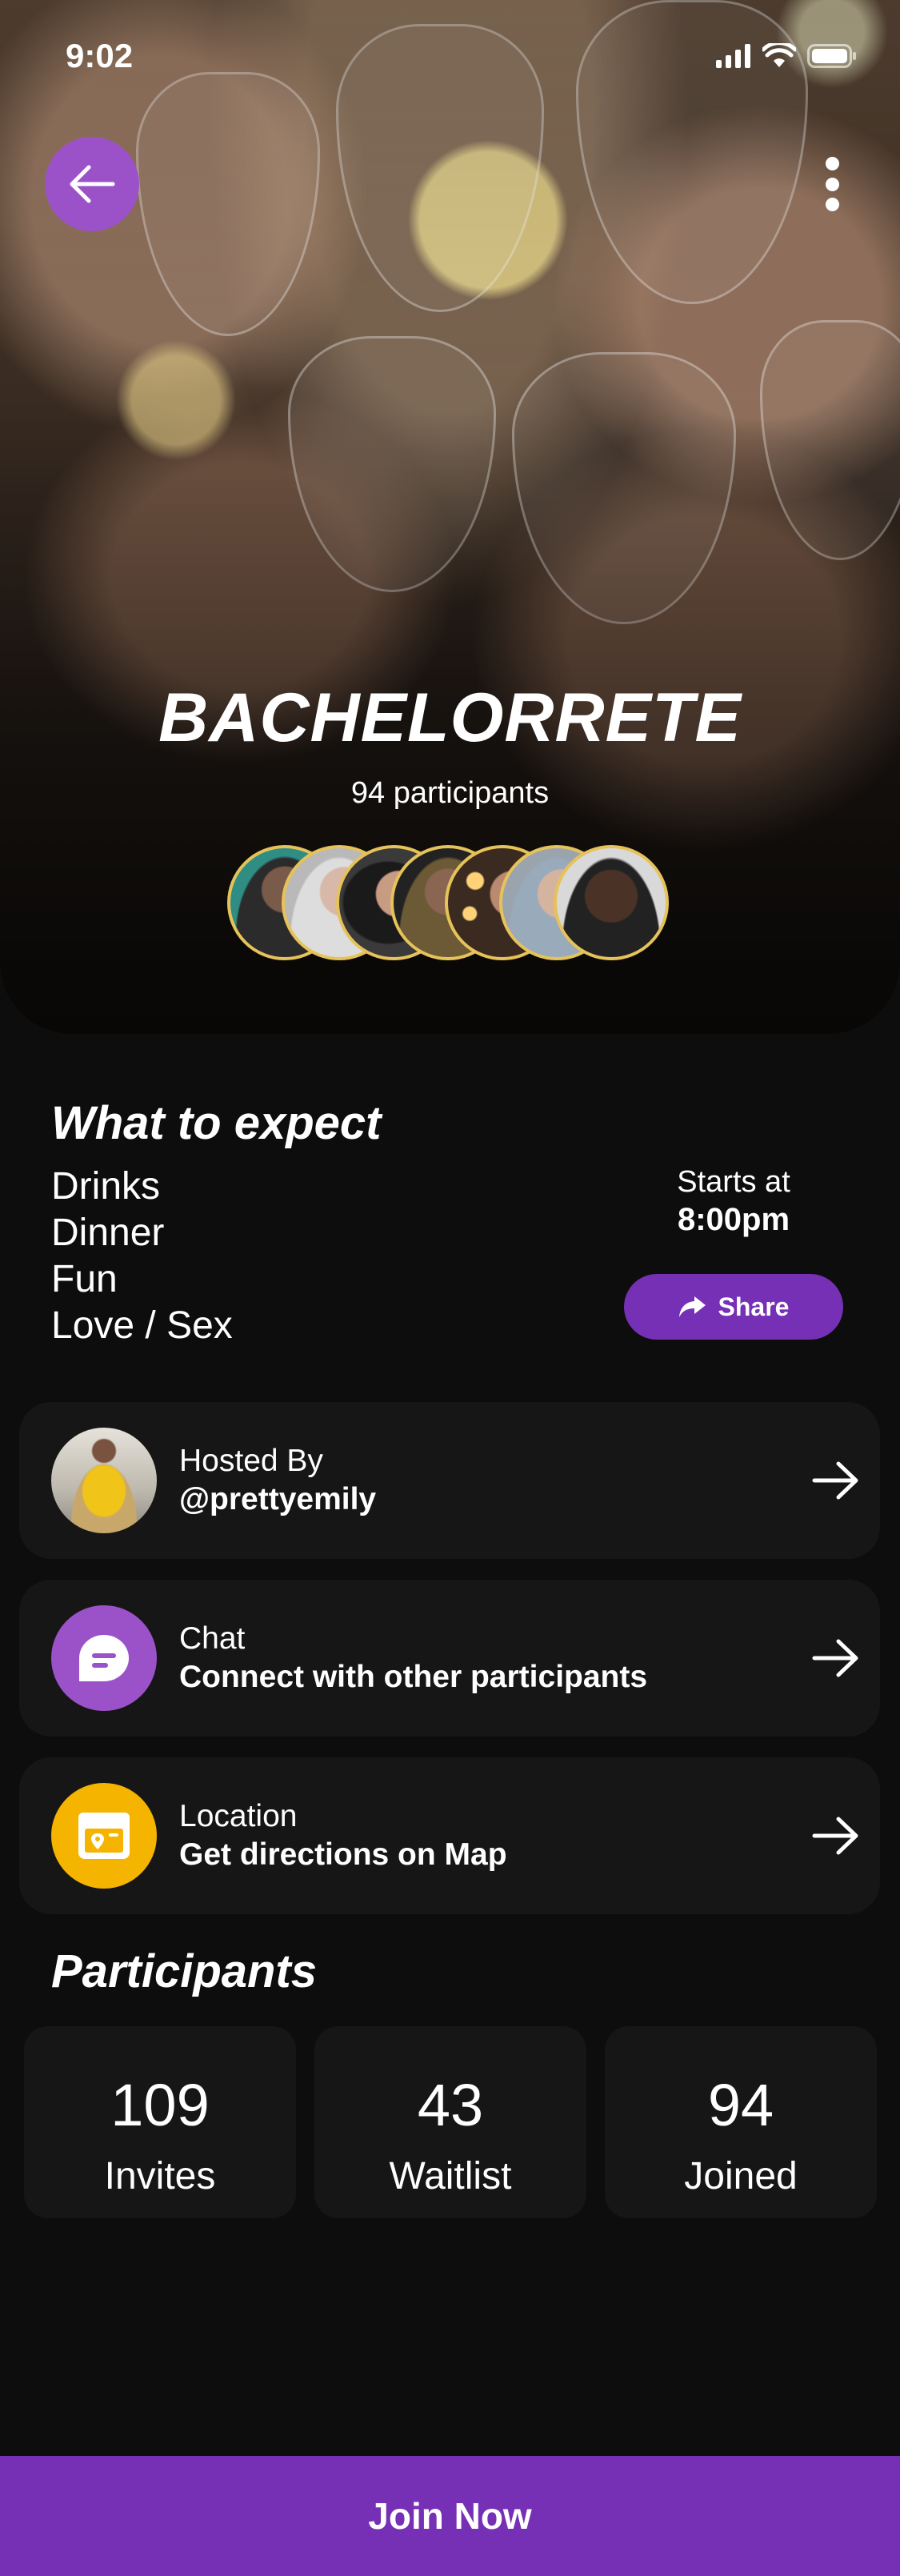 Image resolution: width=900 pixels, height=2576 pixels. I want to click on stat-label: Joined, so click(741, 2176).